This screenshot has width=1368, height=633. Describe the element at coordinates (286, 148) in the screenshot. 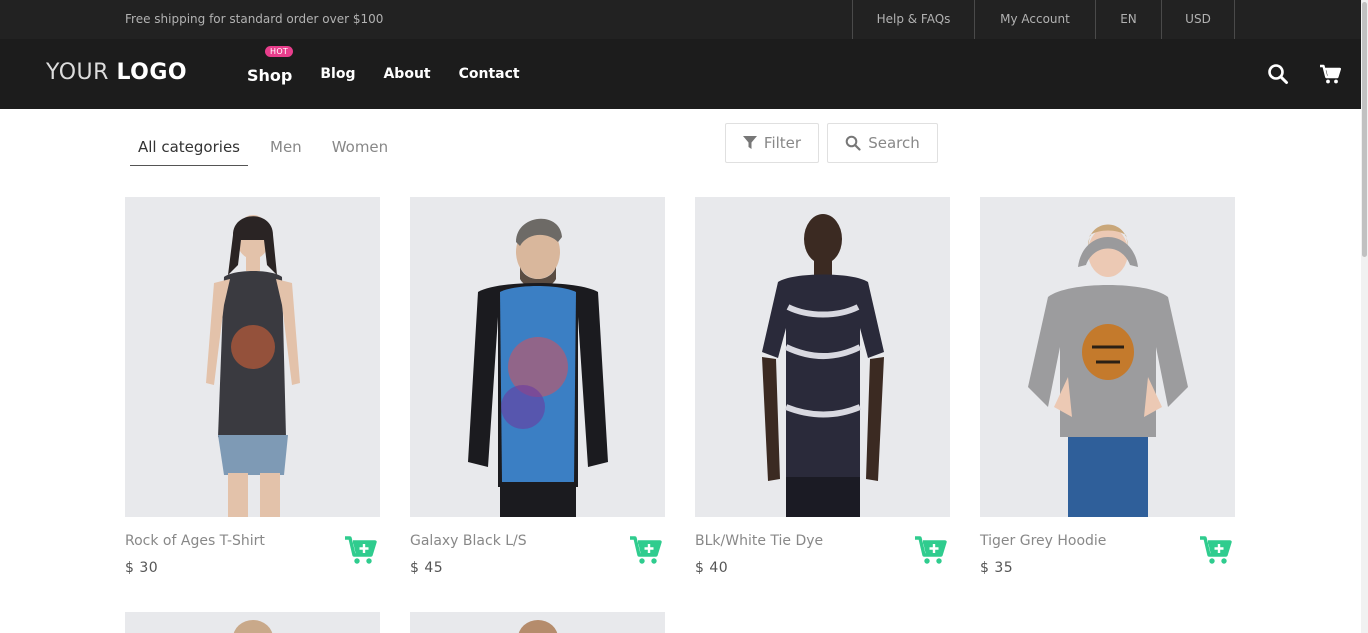

I see `tab-men: Men` at that location.